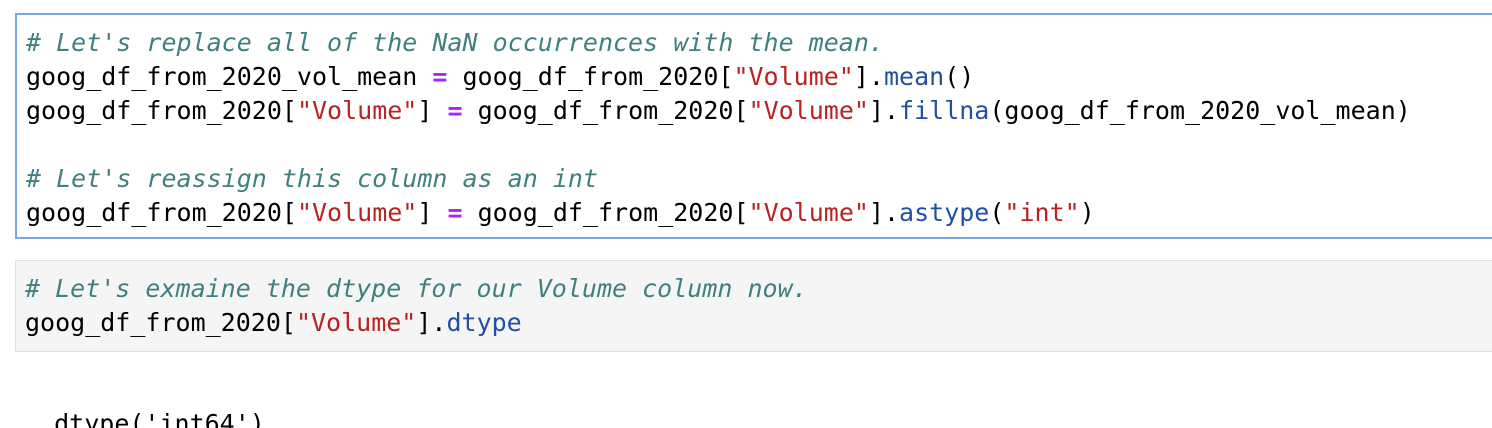 The height and width of the screenshot is (428, 1492). I want to click on code-token: goog_df_from_2020_vol_mean, so click(229, 76).